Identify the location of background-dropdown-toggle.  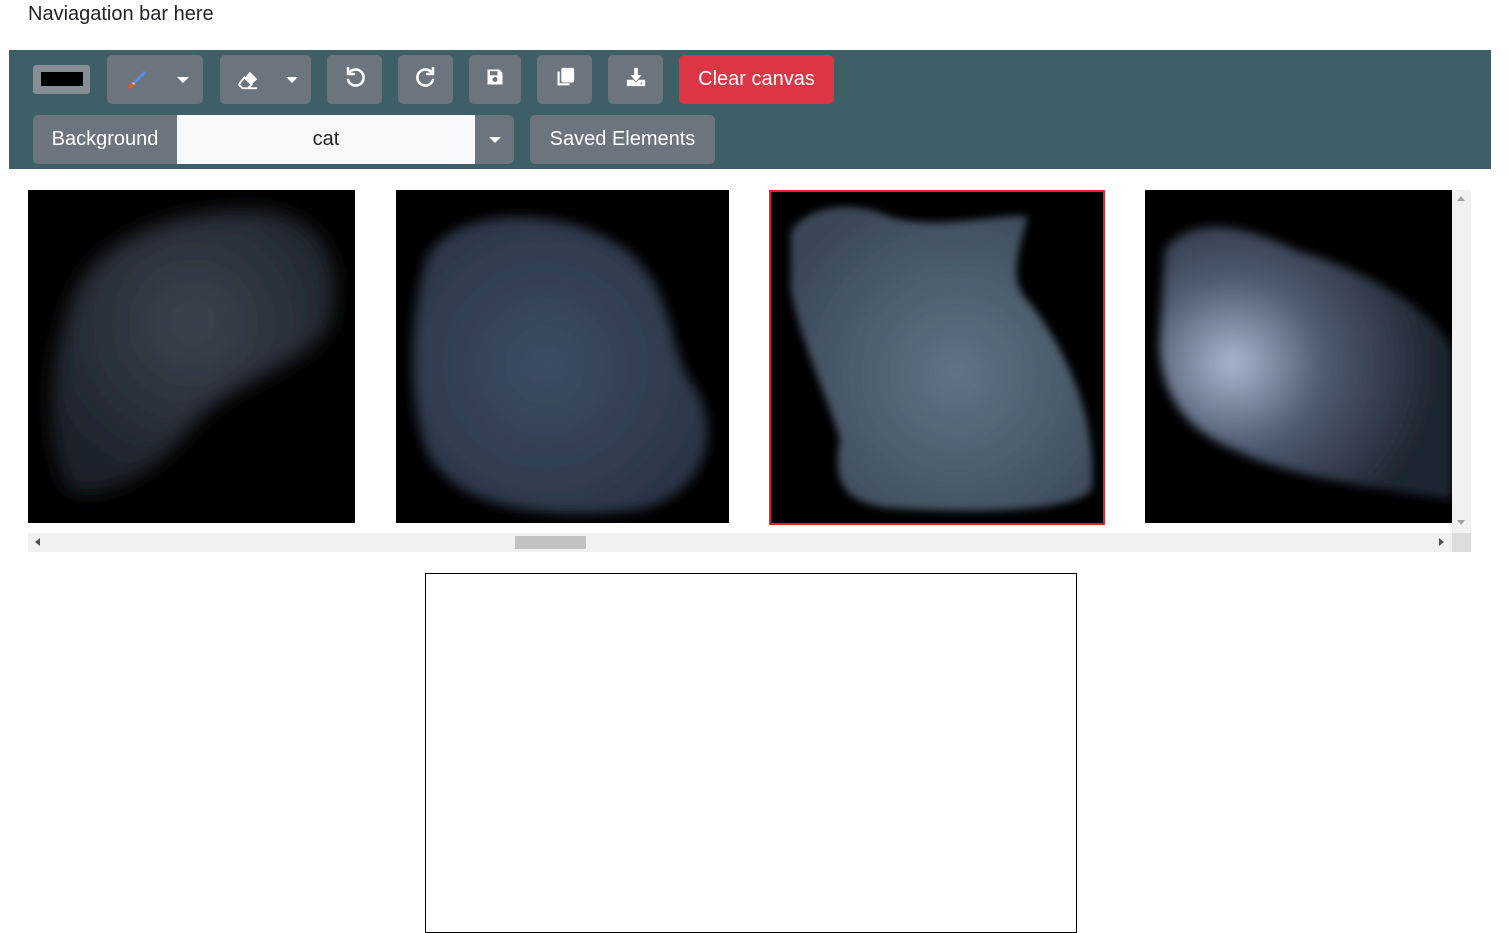
(494, 139).